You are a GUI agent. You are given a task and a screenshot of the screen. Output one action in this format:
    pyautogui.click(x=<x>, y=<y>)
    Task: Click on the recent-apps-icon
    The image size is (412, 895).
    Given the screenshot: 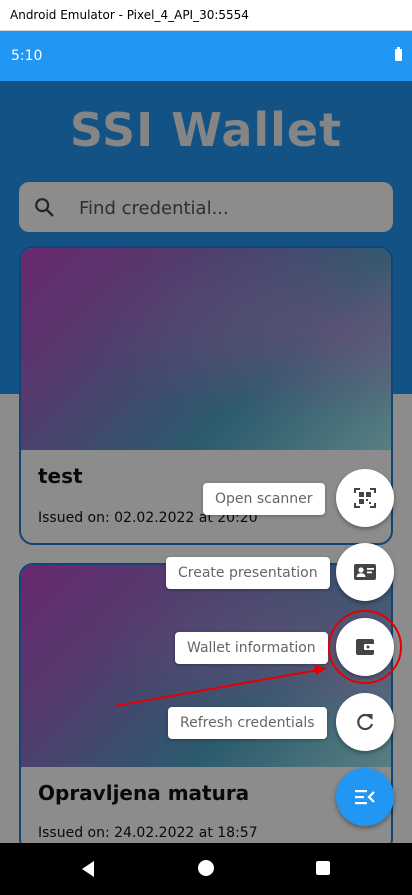 What is the action you would take?
    pyautogui.click(x=323, y=868)
    